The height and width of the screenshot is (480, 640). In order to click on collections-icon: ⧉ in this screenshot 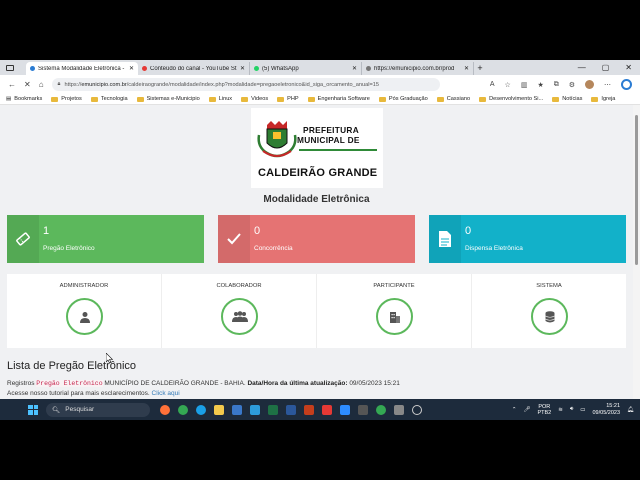, I will do `click(556, 85)`.